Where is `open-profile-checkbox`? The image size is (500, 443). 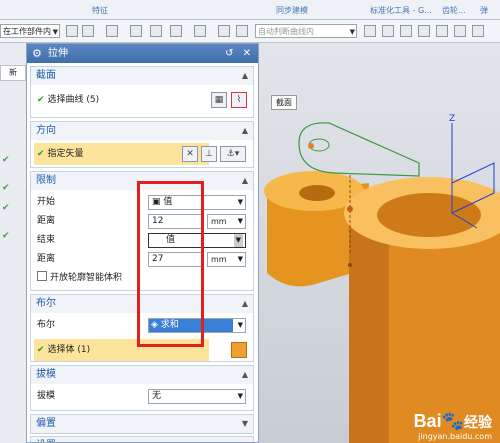 open-profile-checkbox is located at coordinates (42, 276).